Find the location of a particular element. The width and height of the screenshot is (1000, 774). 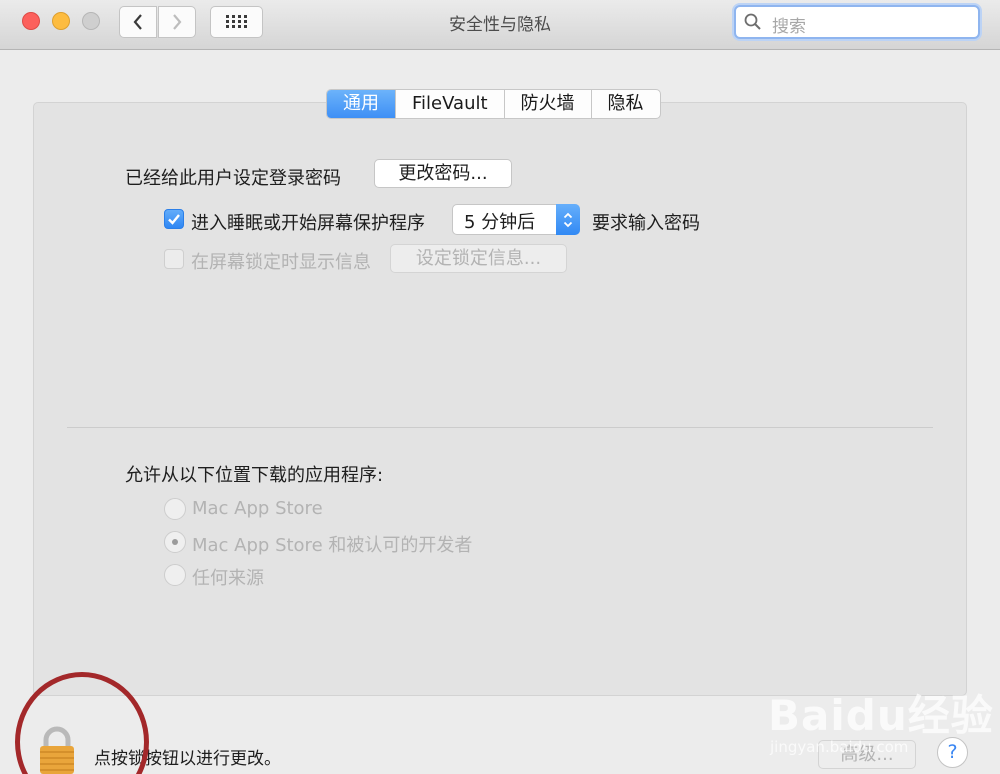

password-delay-popup: 5 分钟后 is located at coordinates (516, 219).